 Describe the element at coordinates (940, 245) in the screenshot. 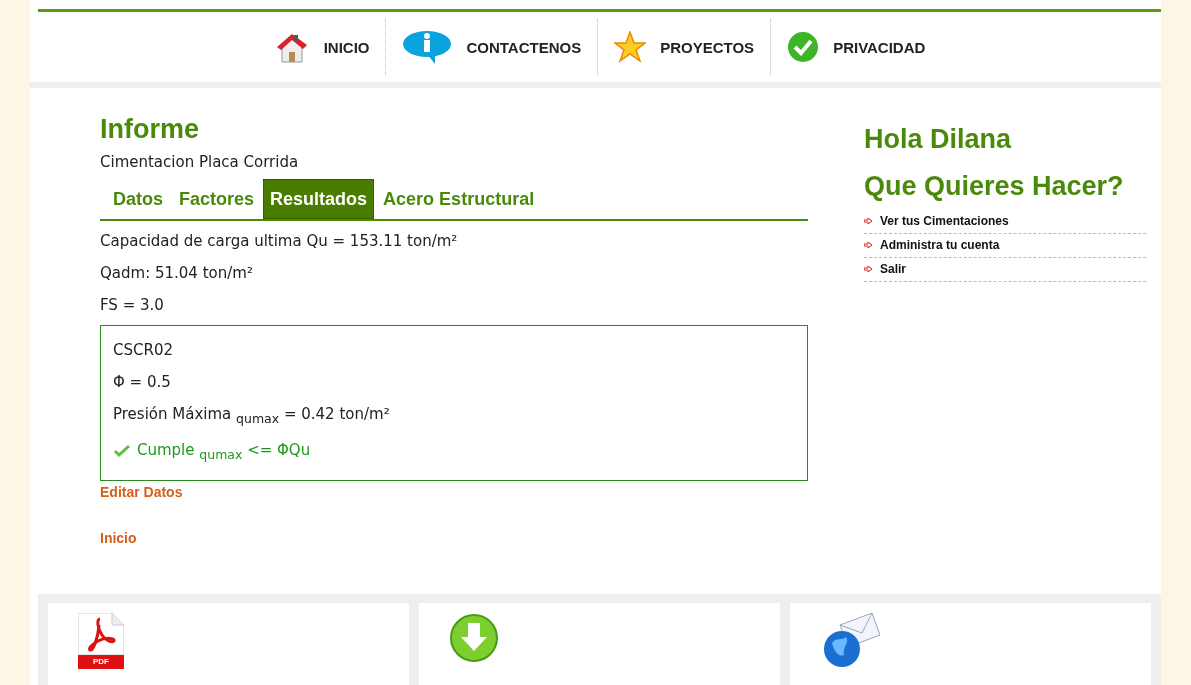

I see `sidebar-link: Administra tu cuenta` at that location.